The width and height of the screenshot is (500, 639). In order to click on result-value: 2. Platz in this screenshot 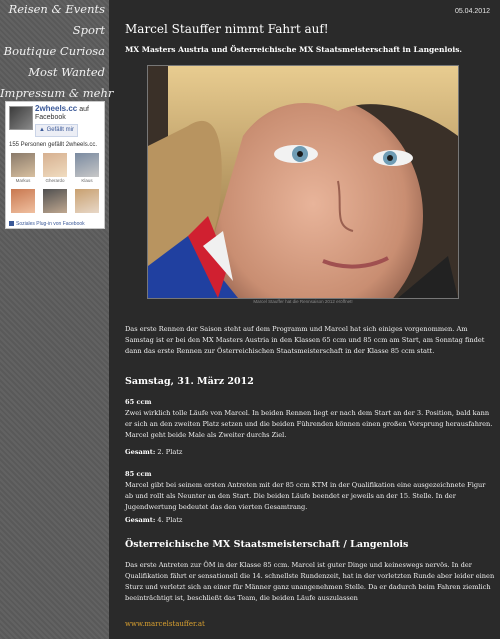, I will do `click(170, 452)`.